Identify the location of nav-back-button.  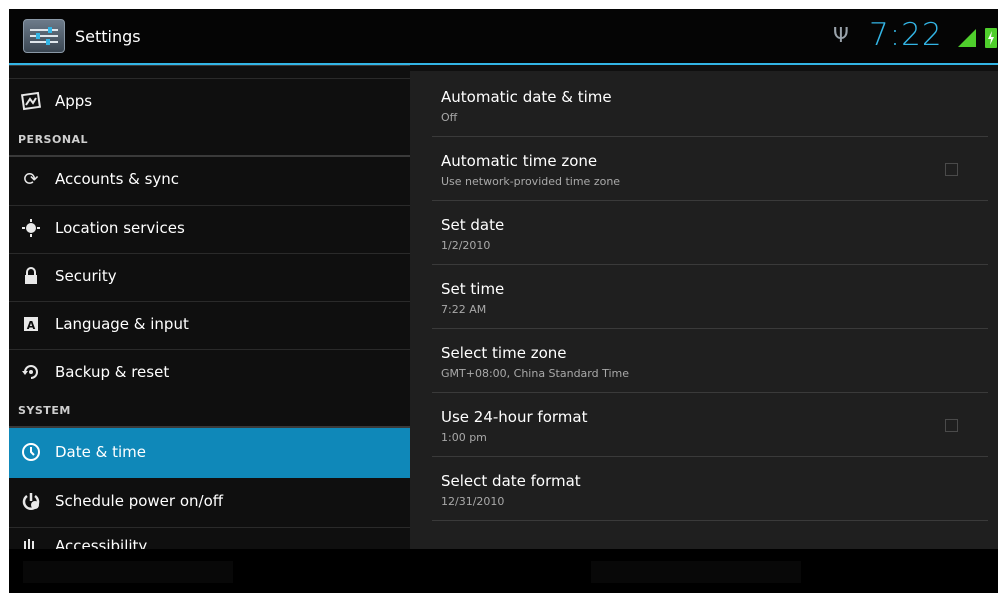
(128, 572).